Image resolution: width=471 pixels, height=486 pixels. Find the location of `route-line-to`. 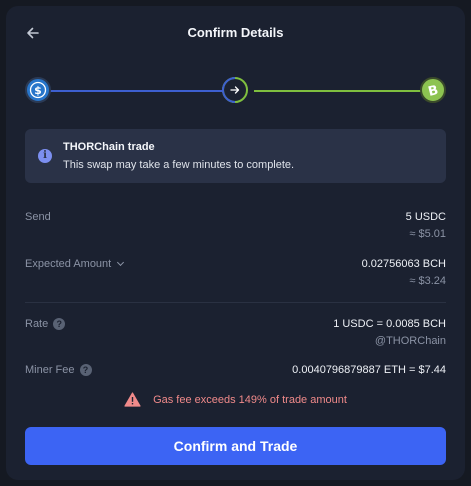

route-line-to is located at coordinates (339, 91).